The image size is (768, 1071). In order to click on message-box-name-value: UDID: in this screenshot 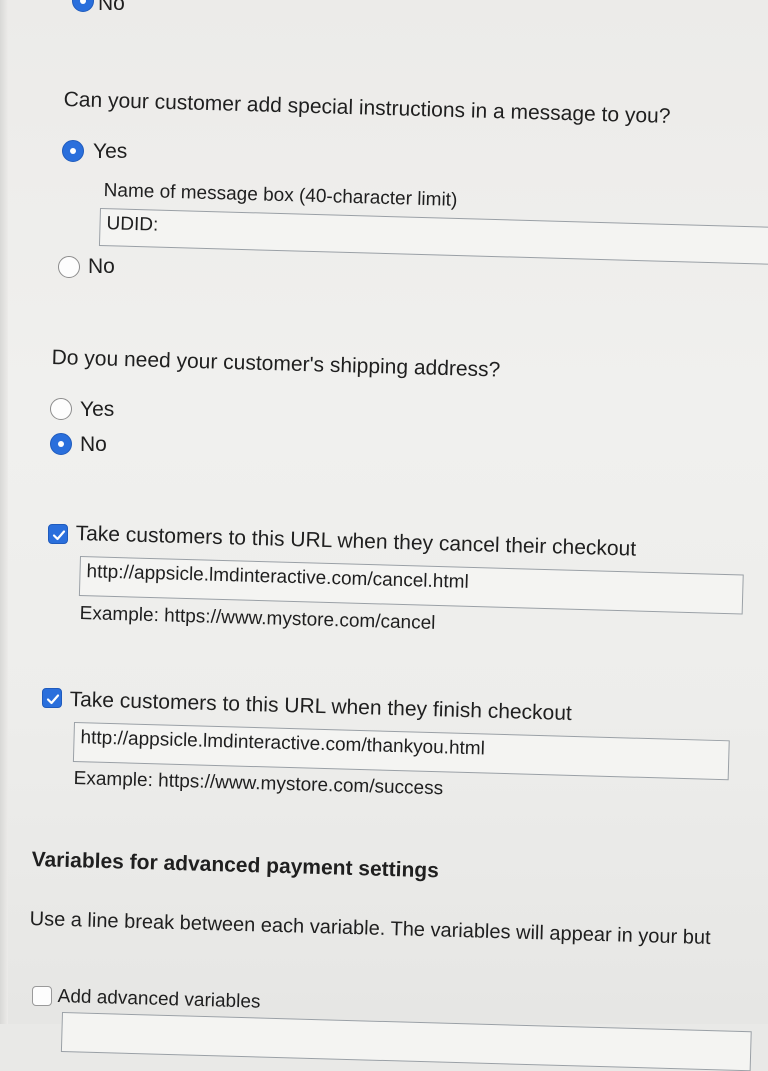, I will do `click(132, 224)`.